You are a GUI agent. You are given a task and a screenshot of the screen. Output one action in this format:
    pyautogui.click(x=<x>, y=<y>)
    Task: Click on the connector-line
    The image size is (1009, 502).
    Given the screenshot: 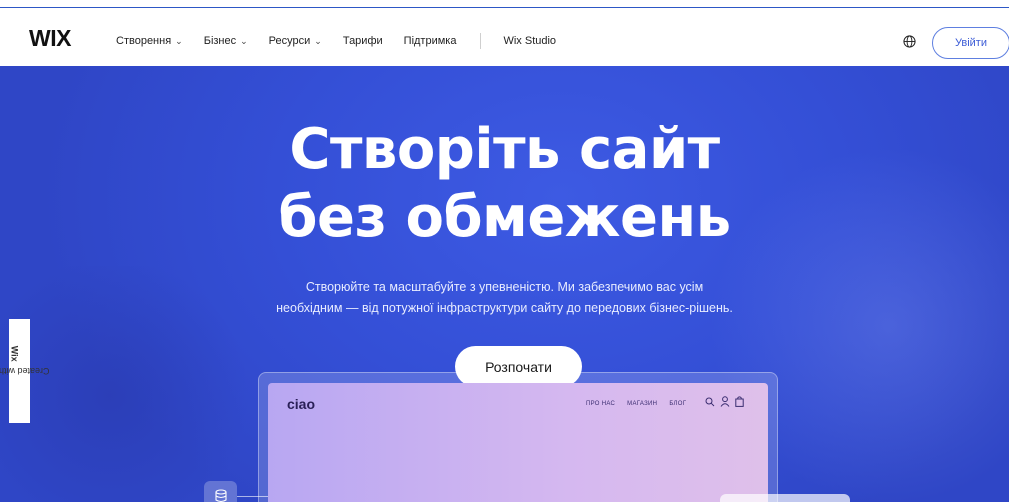 What is the action you would take?
    pyautogui.click(x=252, y=496)
    